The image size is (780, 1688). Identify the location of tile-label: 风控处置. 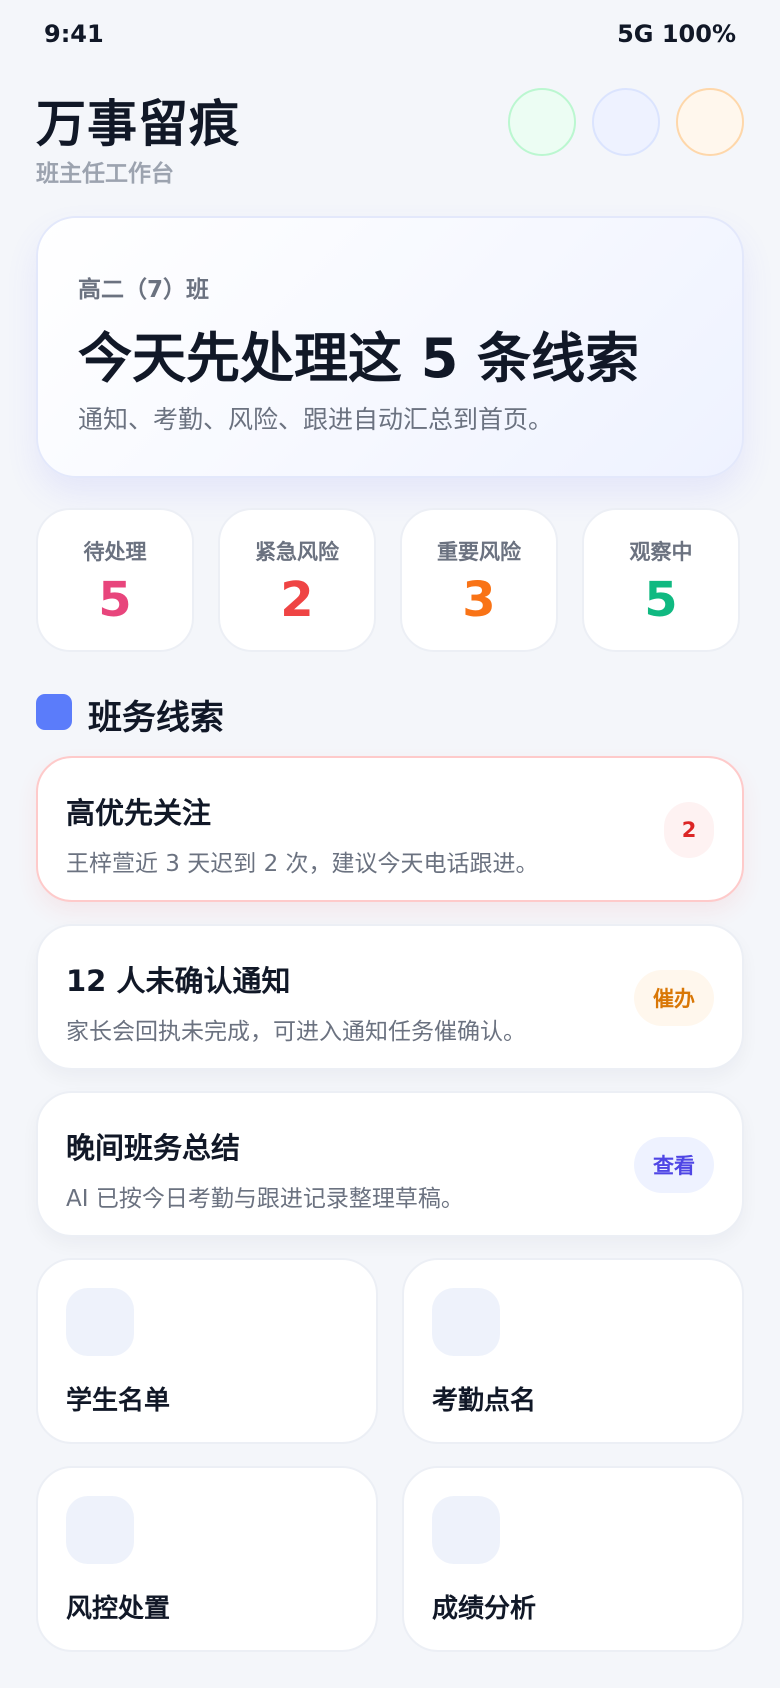
(118, 1609).